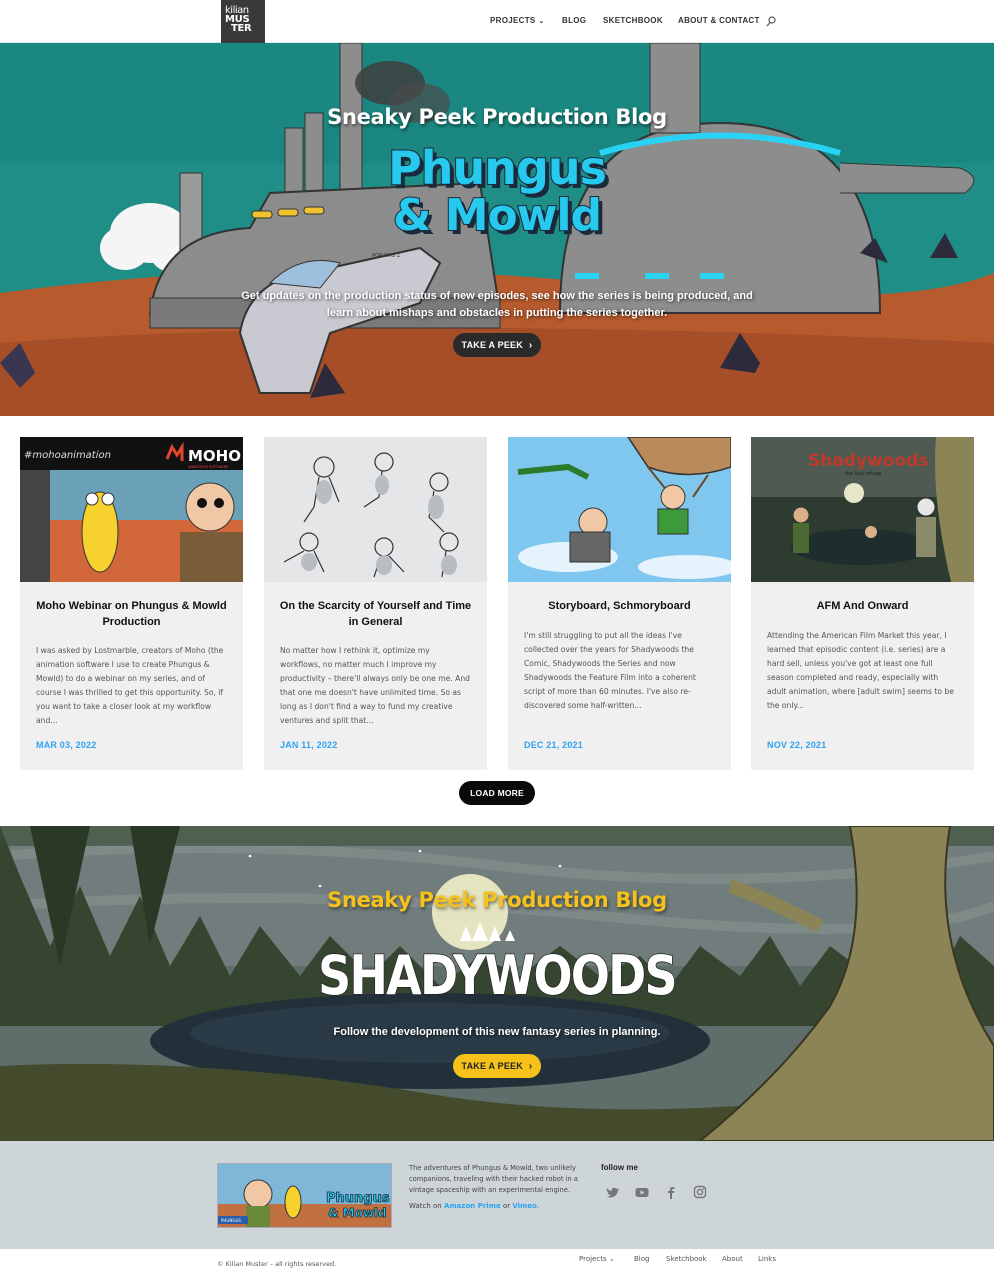 Image resolution: width=994 pixels, height=1280 pixels. What do you see at coordinates (538, 1206) in the screenshot?
I see `watch-suffix: .` at bounding box center [538, 1206].